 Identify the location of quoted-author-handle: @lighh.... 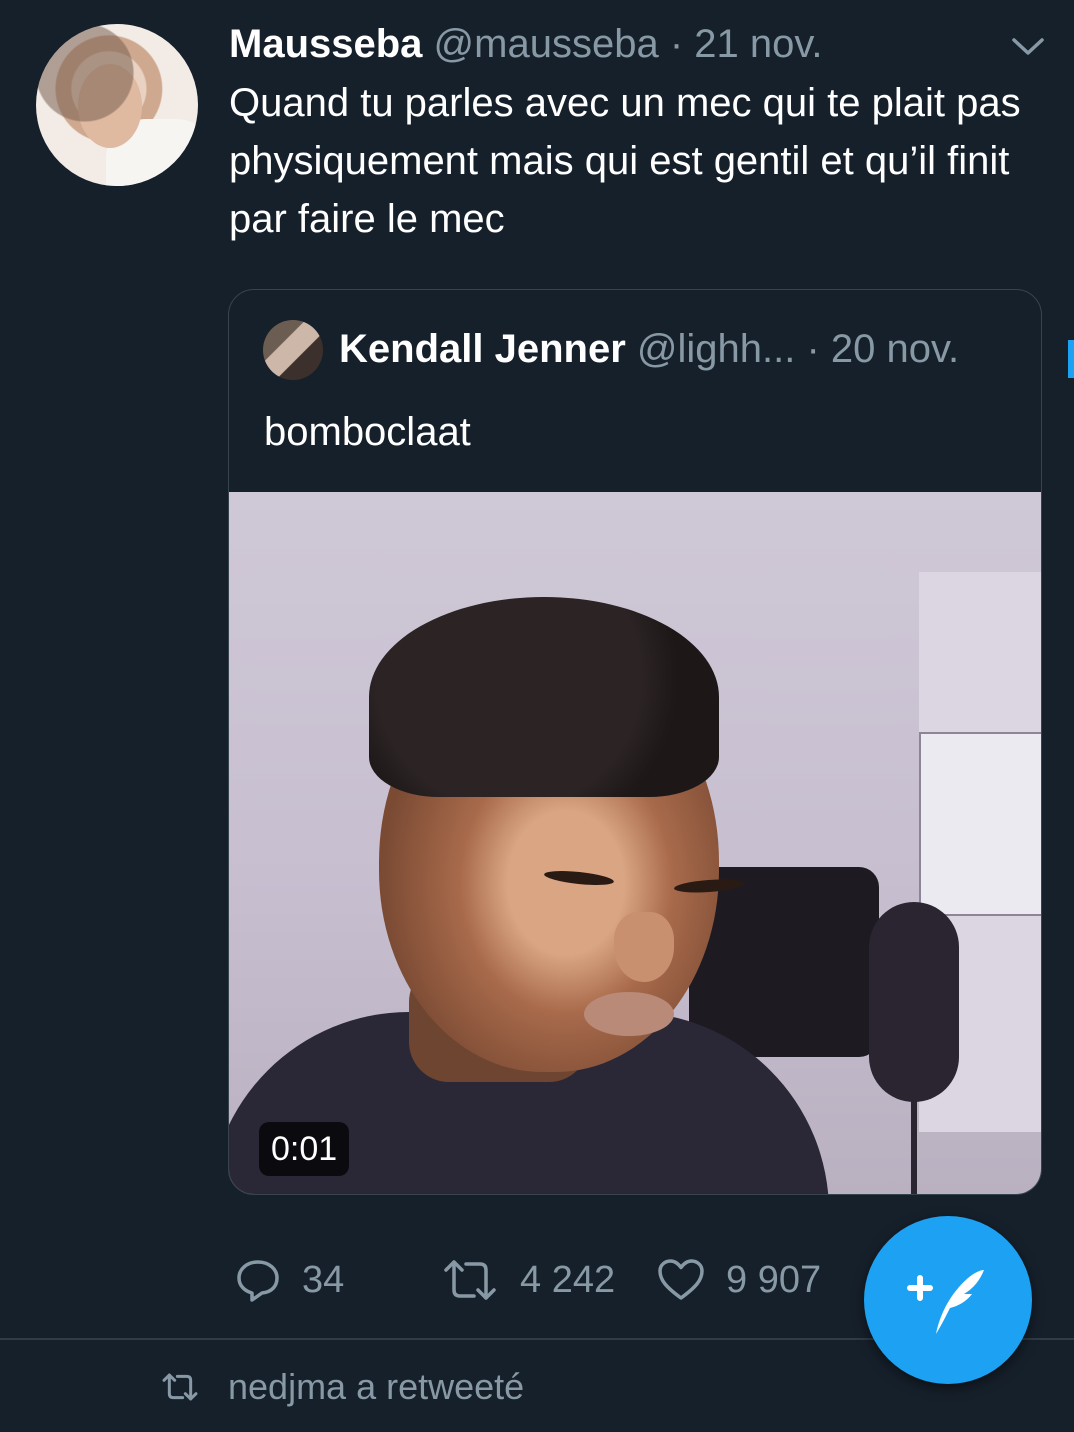
(716, 349).